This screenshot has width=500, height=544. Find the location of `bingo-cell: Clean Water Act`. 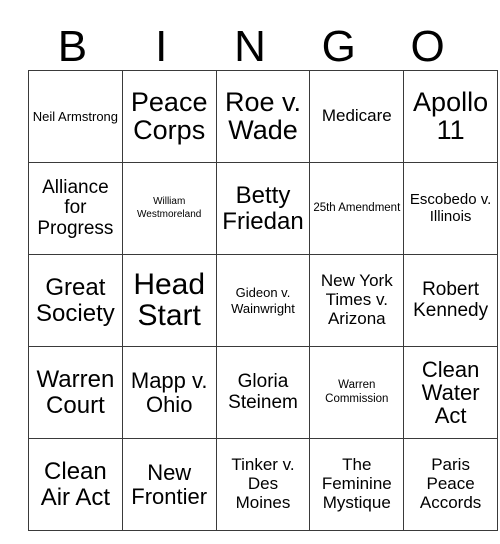

bingo-cell: Clean Water Act is located at coordinates (450, 392).